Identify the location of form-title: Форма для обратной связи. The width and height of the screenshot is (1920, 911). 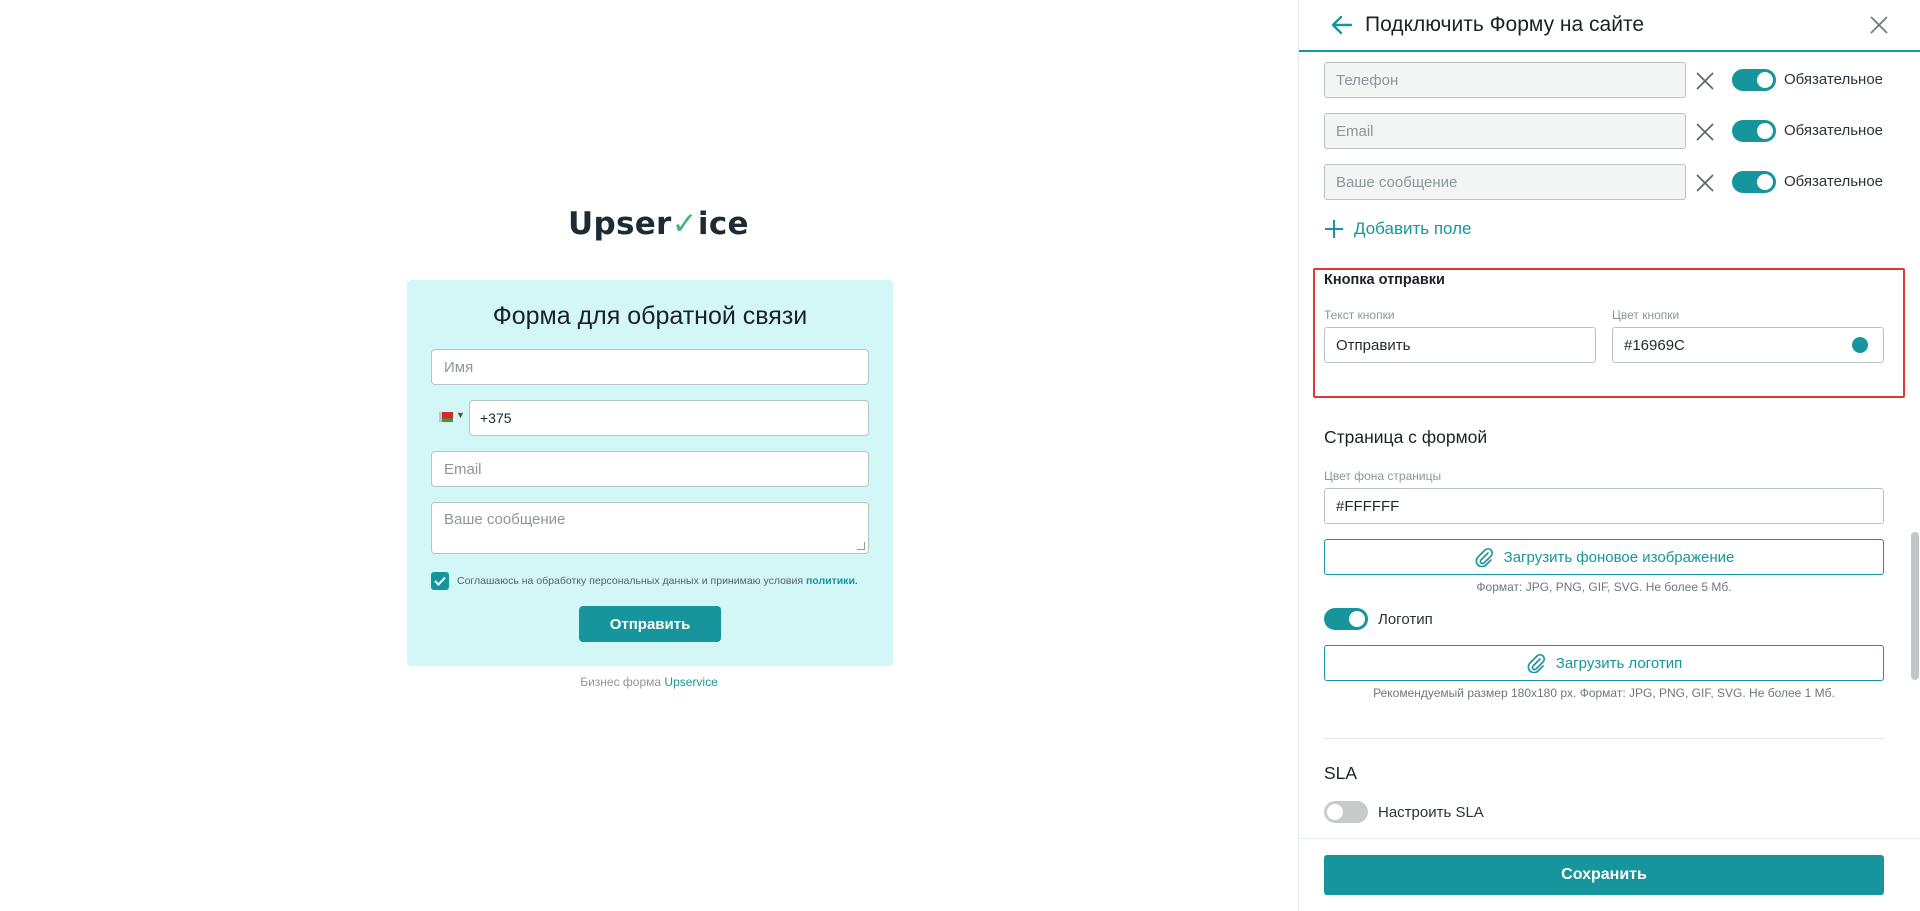
(650, 316).